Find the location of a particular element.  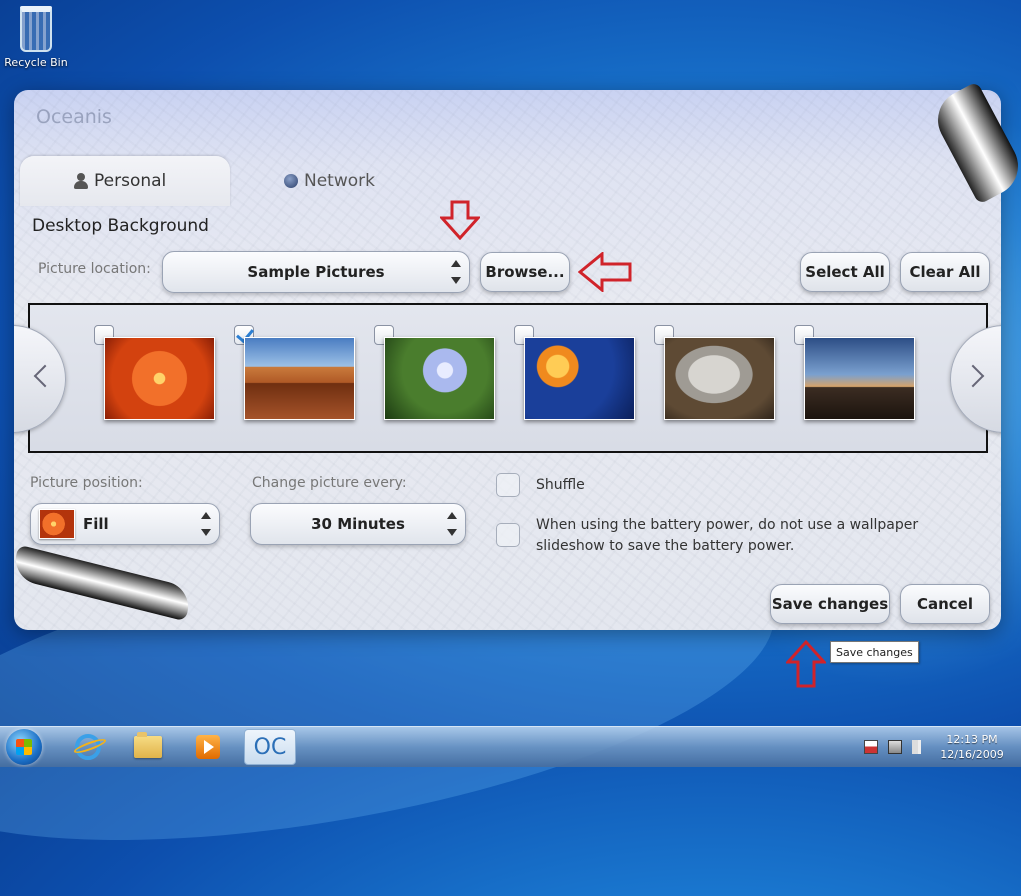

taskbar-oceanis: OC is located at coordinates (270, 747).